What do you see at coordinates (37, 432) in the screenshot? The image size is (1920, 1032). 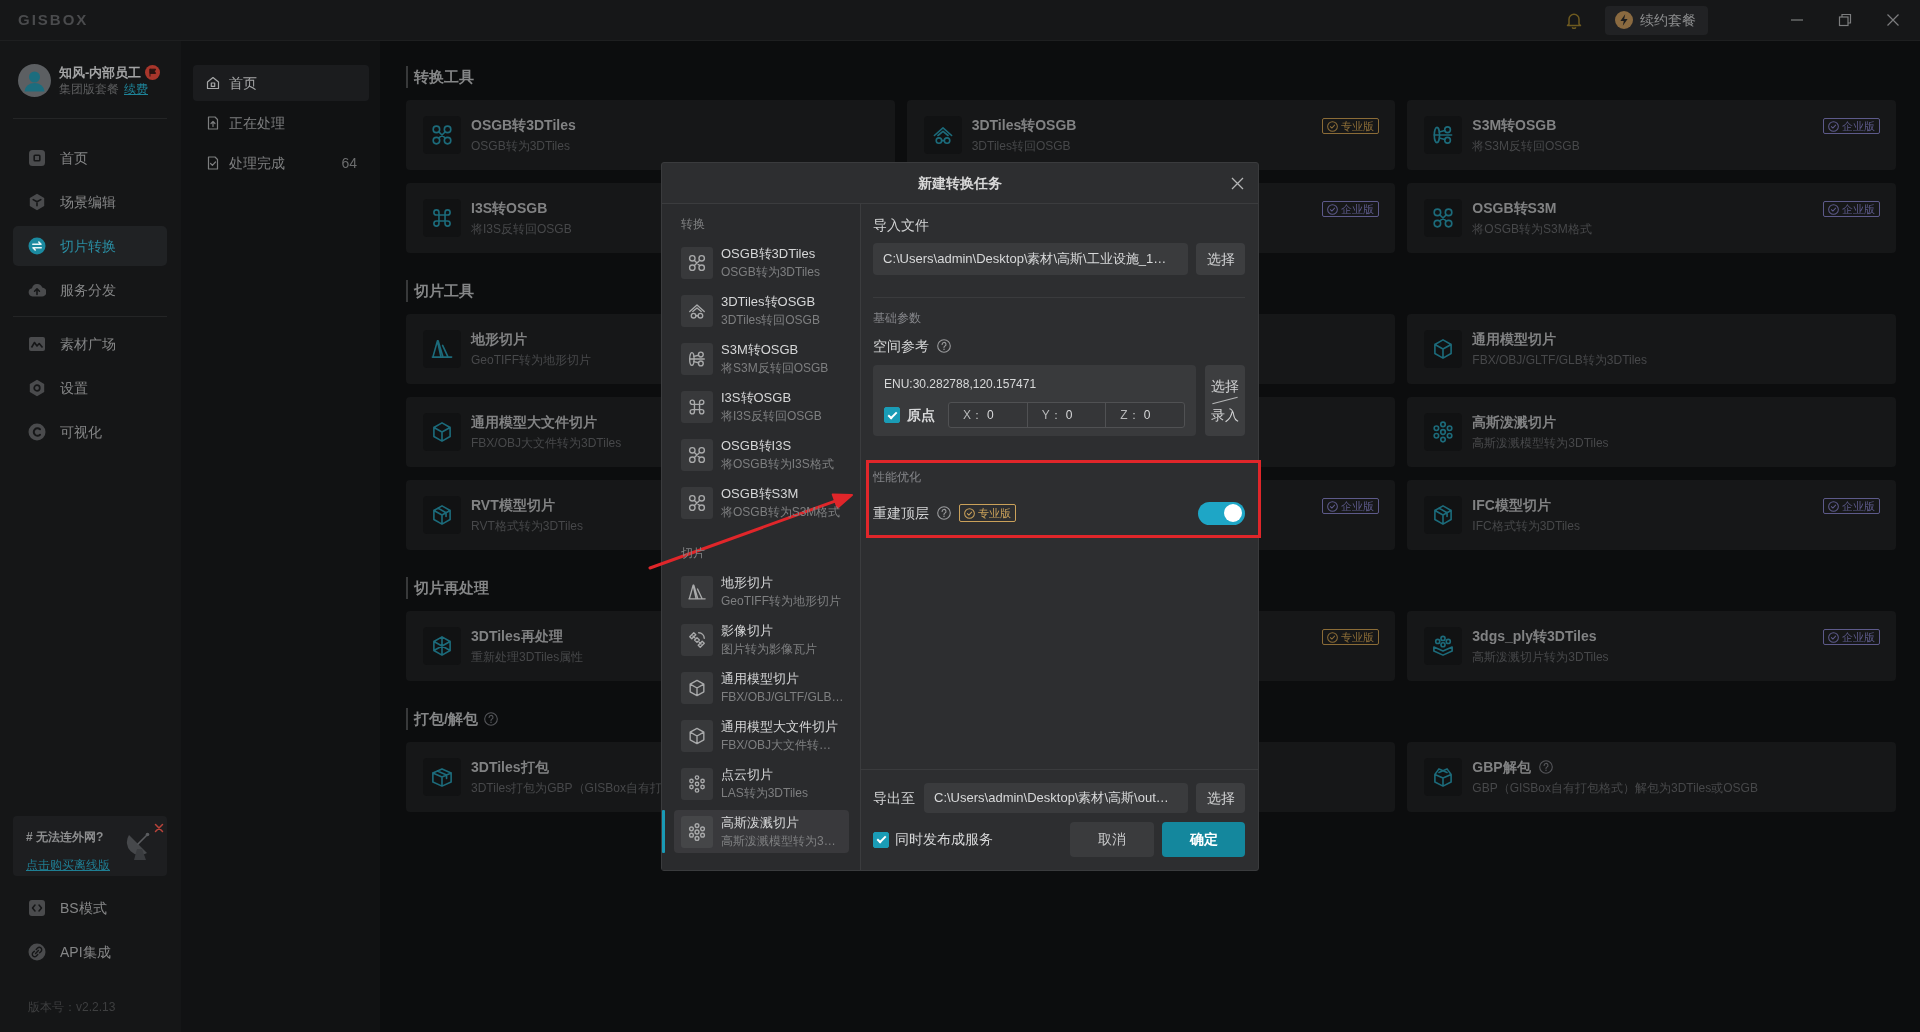 I see `crescent-icon` at bounding box center [37, 432].